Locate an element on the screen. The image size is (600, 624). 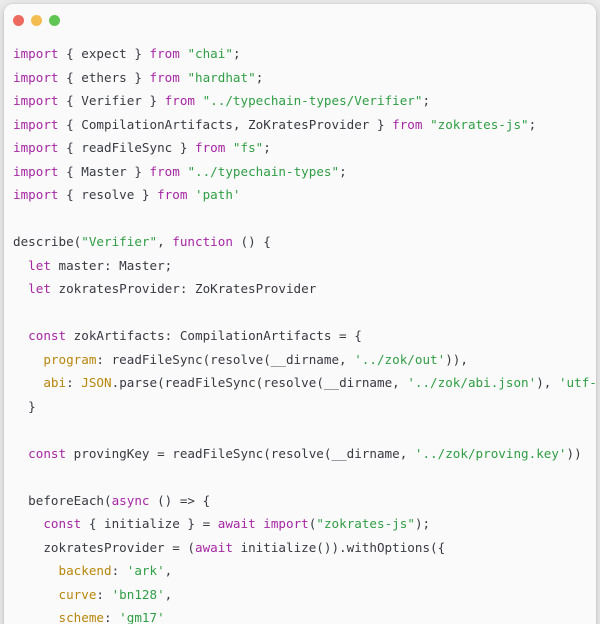
close-button-icon is located at coordinates (18, 20).